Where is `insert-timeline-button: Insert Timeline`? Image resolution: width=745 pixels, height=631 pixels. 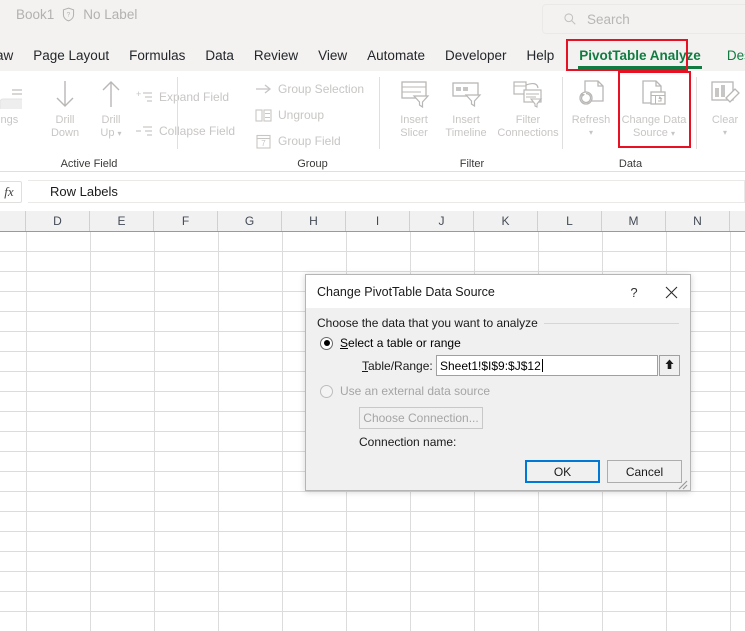
insert-timeline-button: Insert Timeline is located at coordinates (466, 108).